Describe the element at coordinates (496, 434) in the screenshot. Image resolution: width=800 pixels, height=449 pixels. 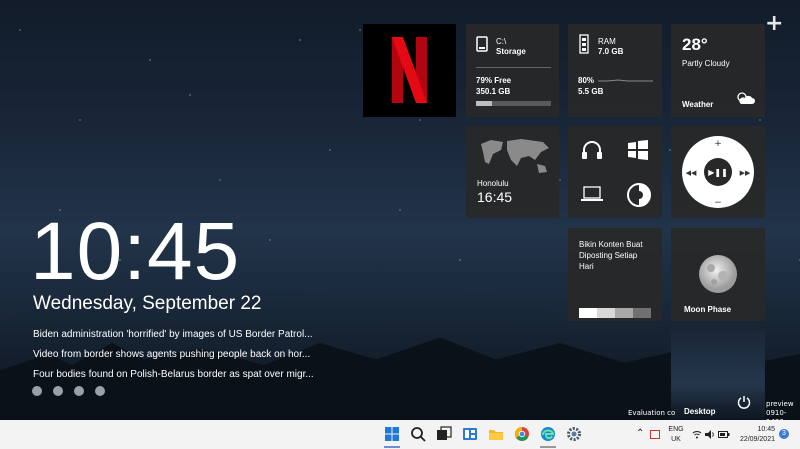
I see `file-explorer-icon` at that location.